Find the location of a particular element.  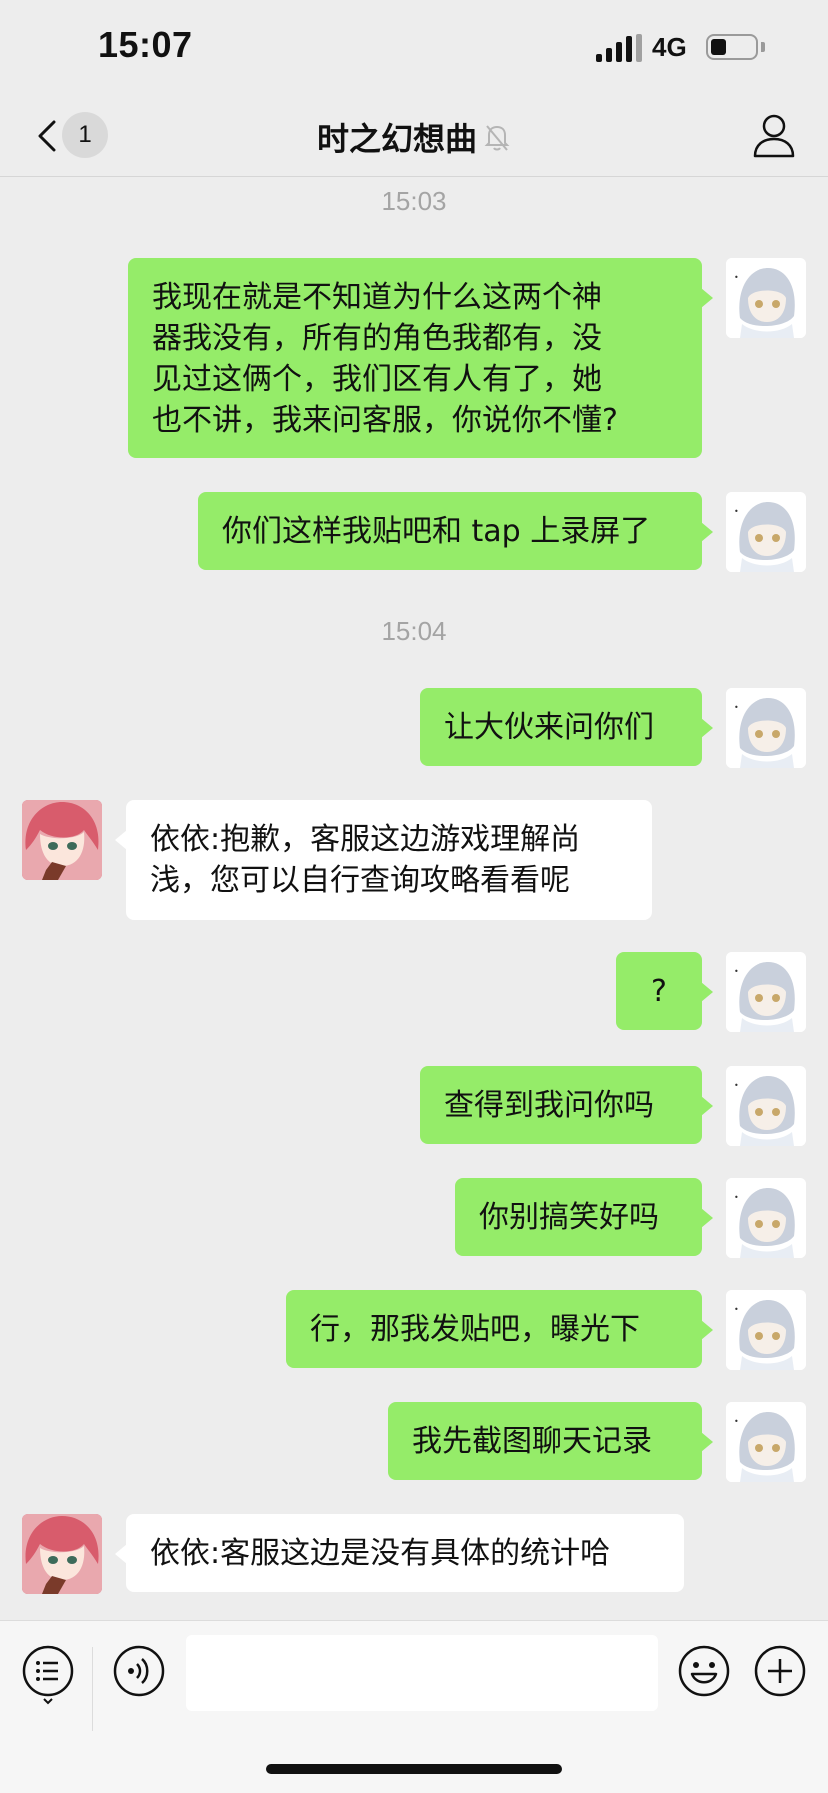

status-time: 15:07 is located at coordinates (145, 44).